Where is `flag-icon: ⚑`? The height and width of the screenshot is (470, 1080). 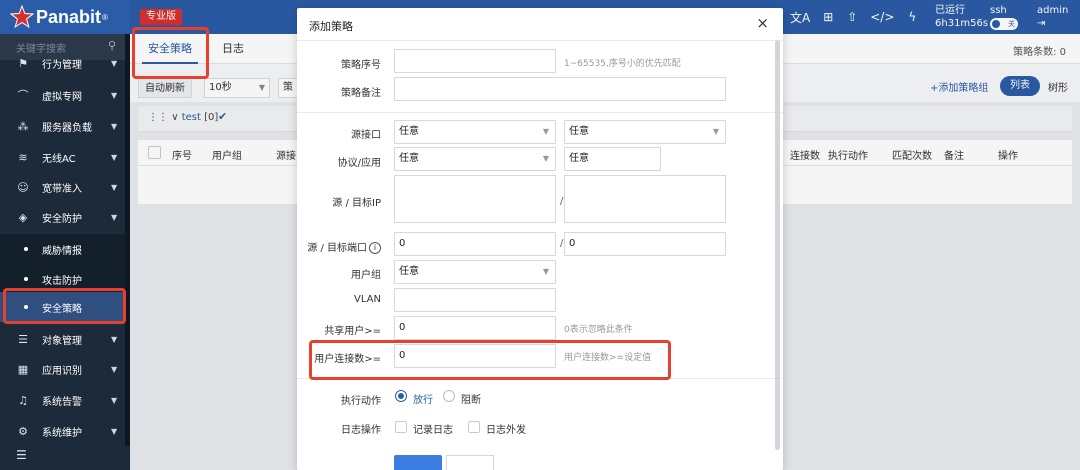
flag-icon: ⚑ is located at coordinates (23, 63).